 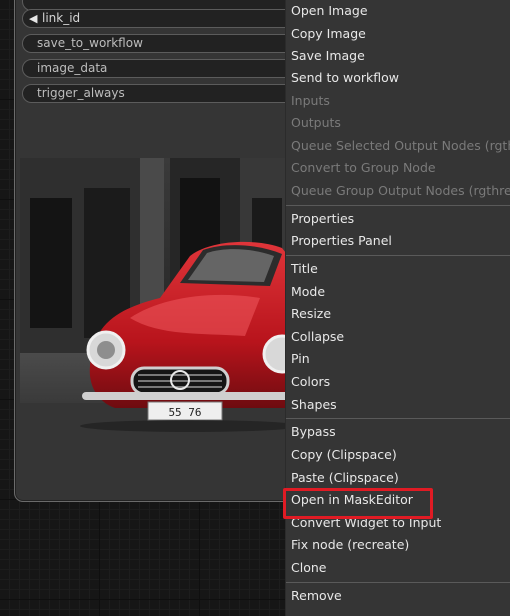 I want to click on menu-item-title: Title, so click(x=304, y=269).